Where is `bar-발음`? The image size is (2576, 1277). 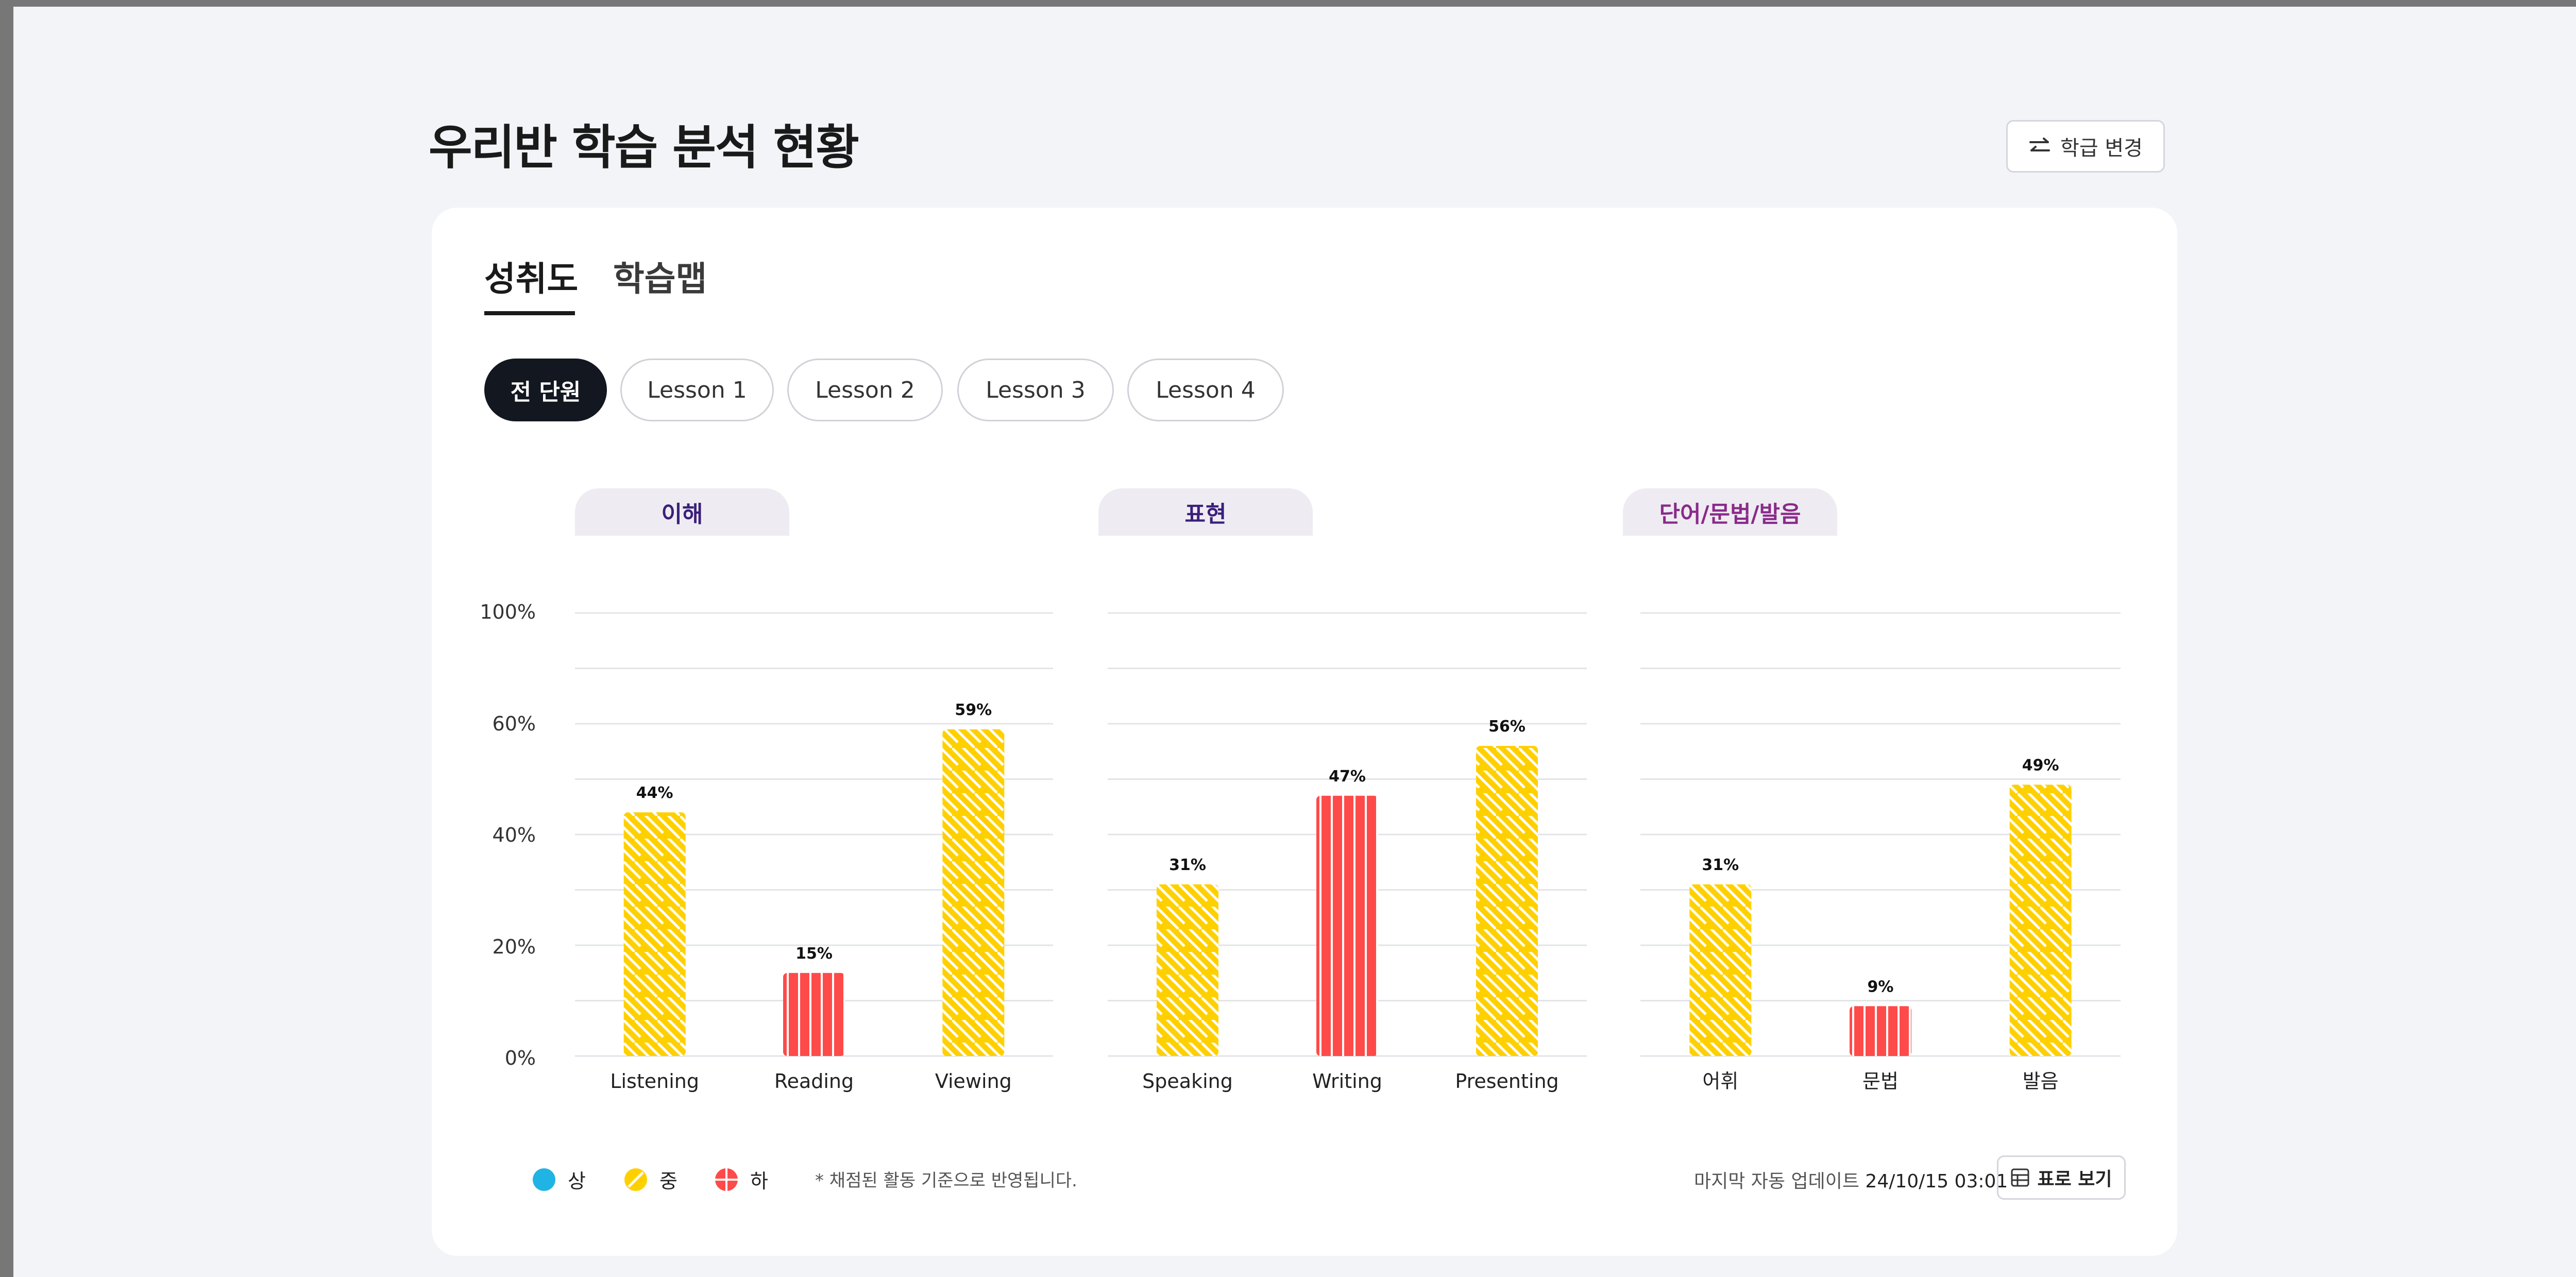 bar-발음 is located at coordinates (2040, 920).